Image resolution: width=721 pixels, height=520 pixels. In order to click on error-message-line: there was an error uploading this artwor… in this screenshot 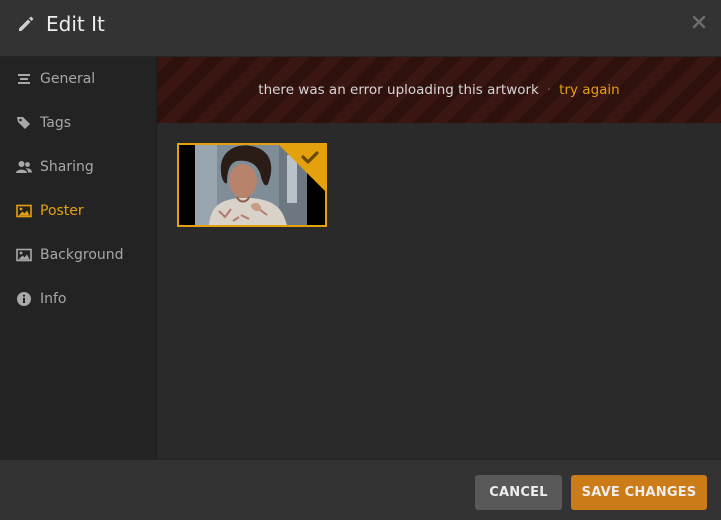, I will do `click(439, 90)`.